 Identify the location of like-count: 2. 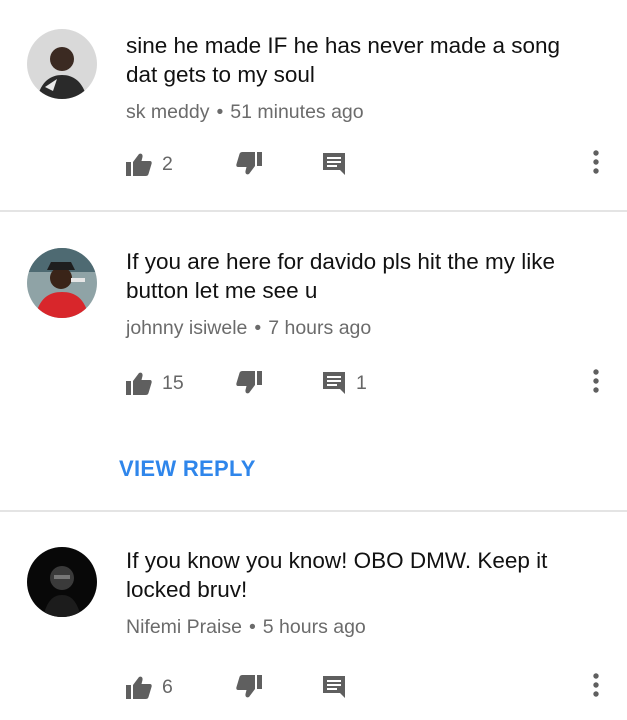
(167, 163).